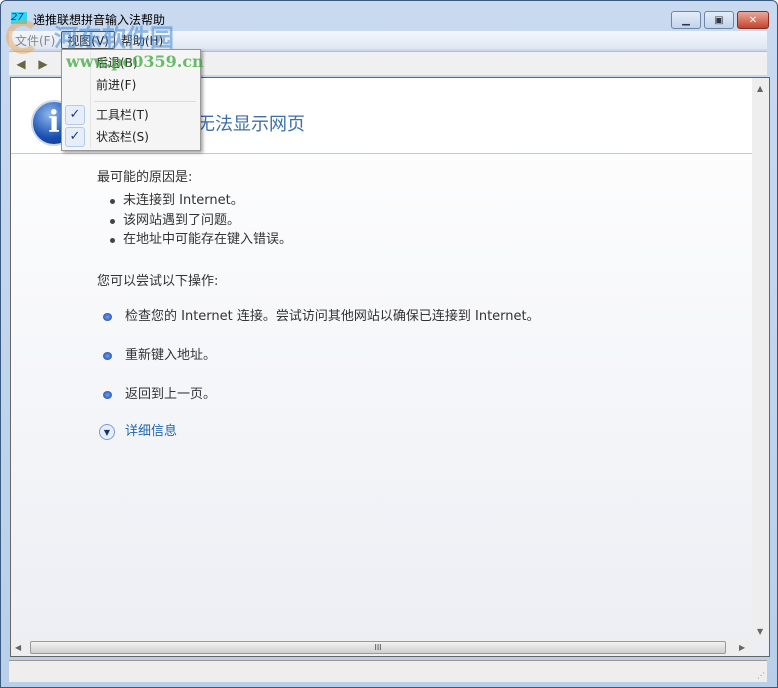 The height and width of the screenshot is (688, 778). What do you see at coordinates (18, 647) in the screenshot?
I see `scroll-left-icon: ◀` at bounding box center [18, 647].